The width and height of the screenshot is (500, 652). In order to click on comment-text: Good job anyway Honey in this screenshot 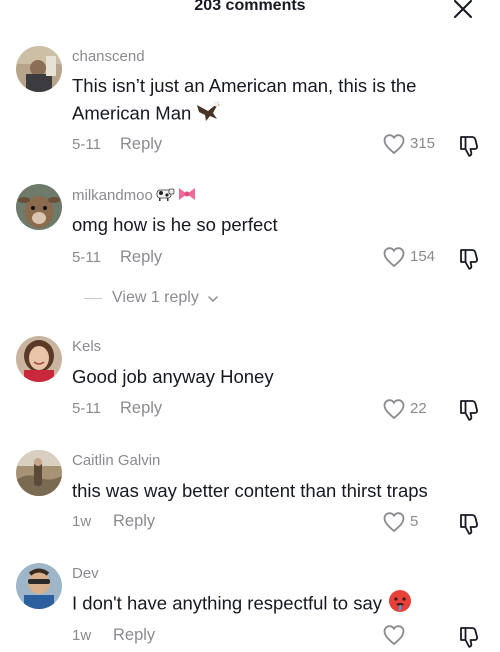, I will do `click(173, 376)`.